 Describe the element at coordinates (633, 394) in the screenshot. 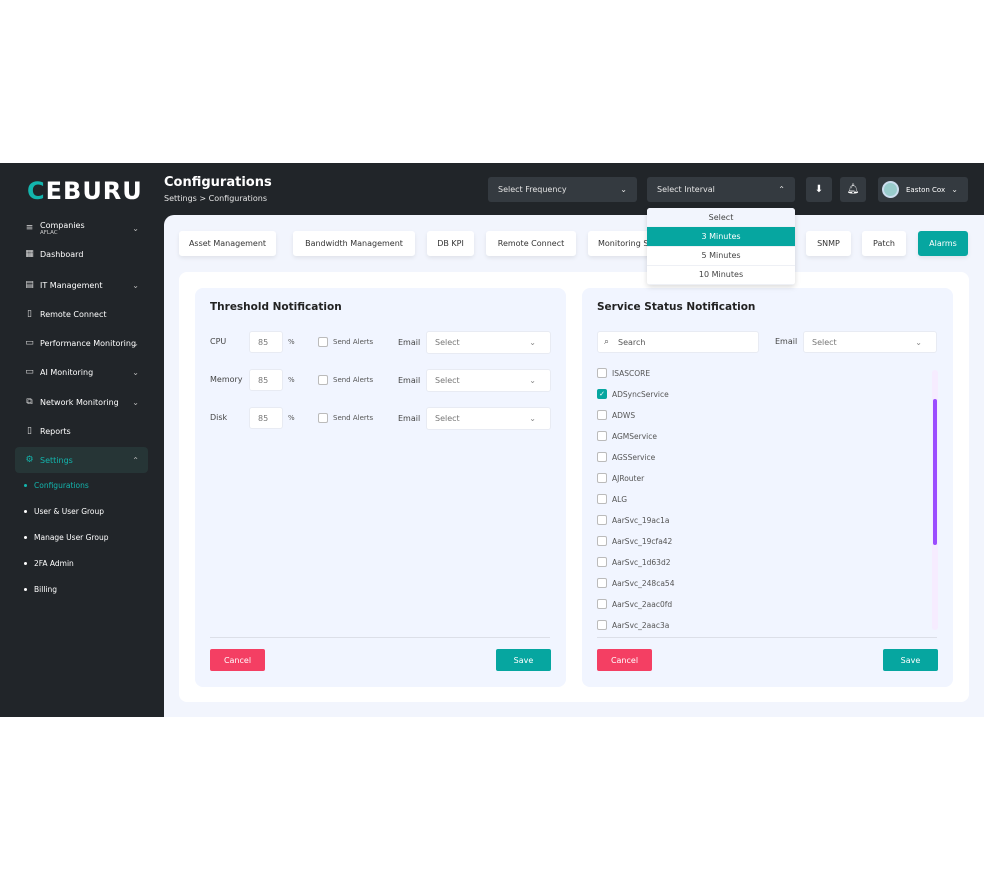

I see `service-list-item: ✓ ADSyncService` at that location.